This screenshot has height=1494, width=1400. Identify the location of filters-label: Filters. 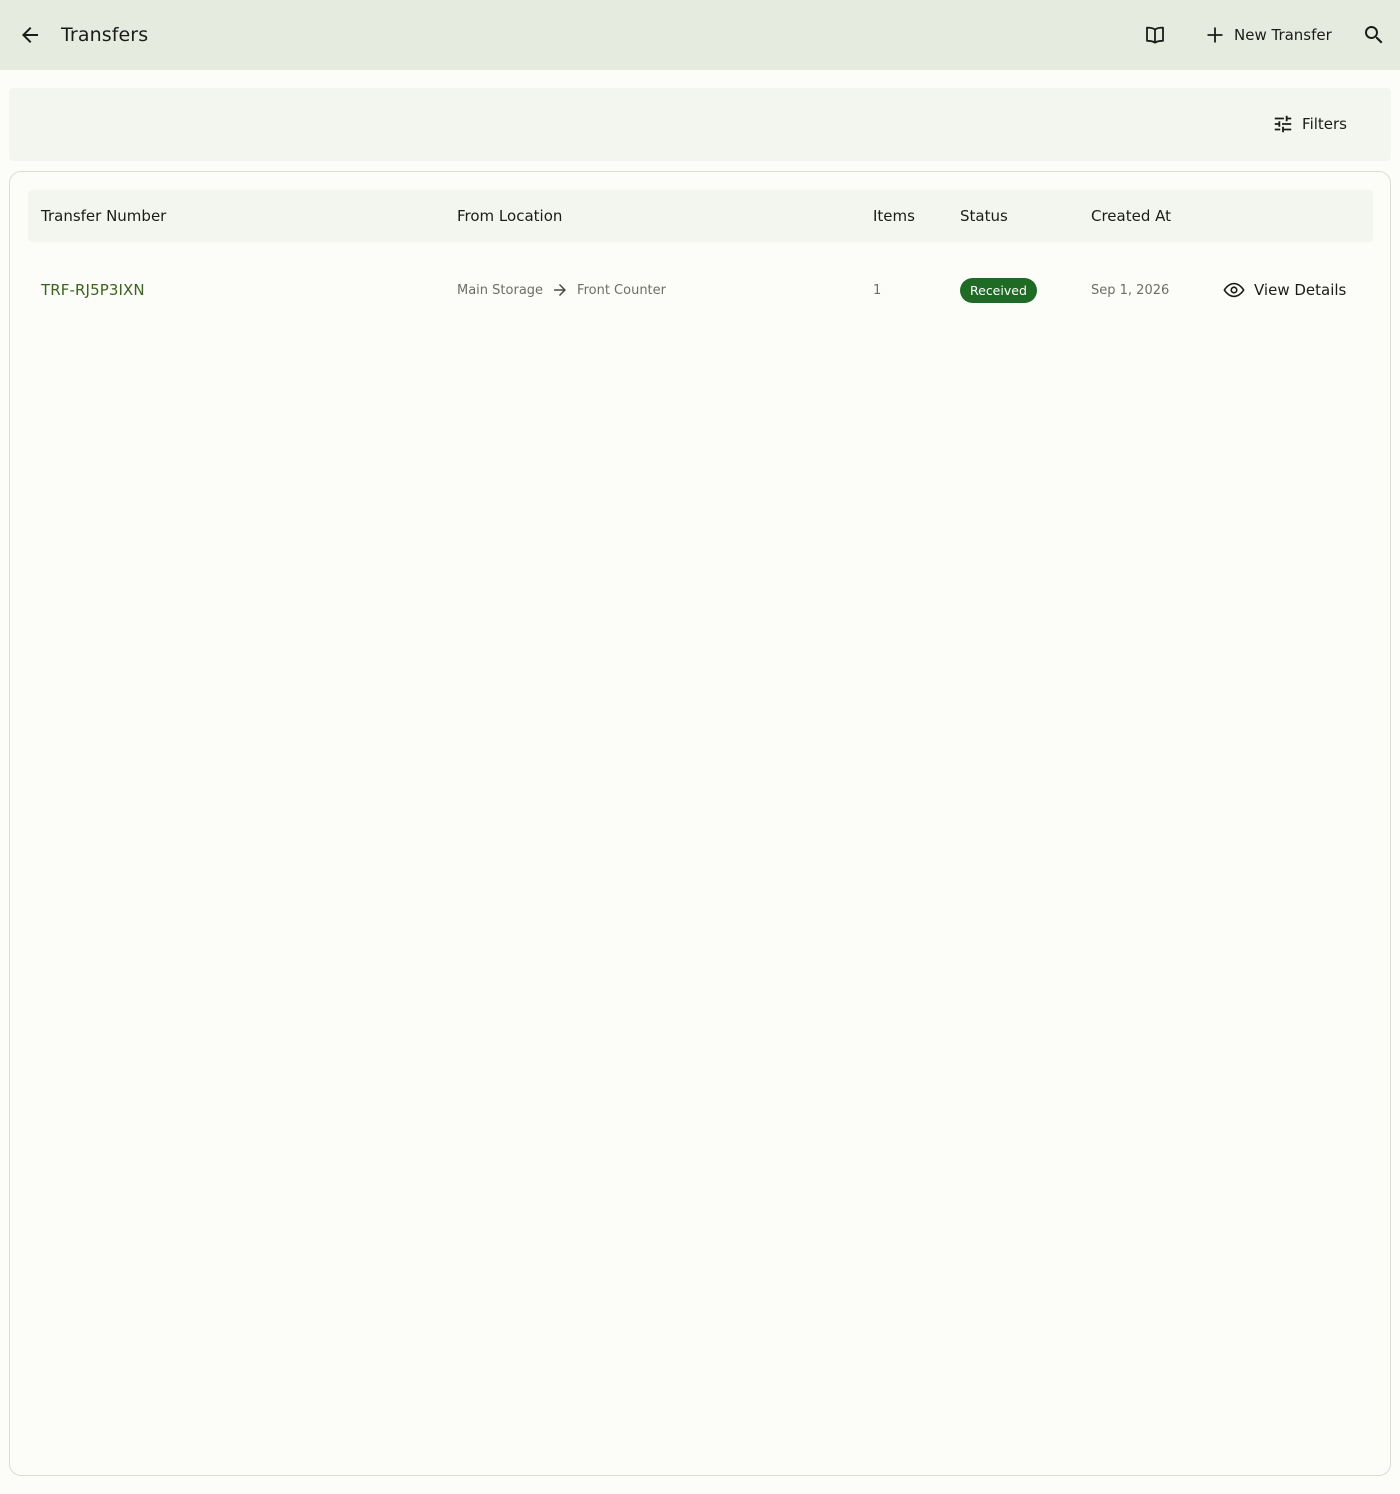
(1324, 124).